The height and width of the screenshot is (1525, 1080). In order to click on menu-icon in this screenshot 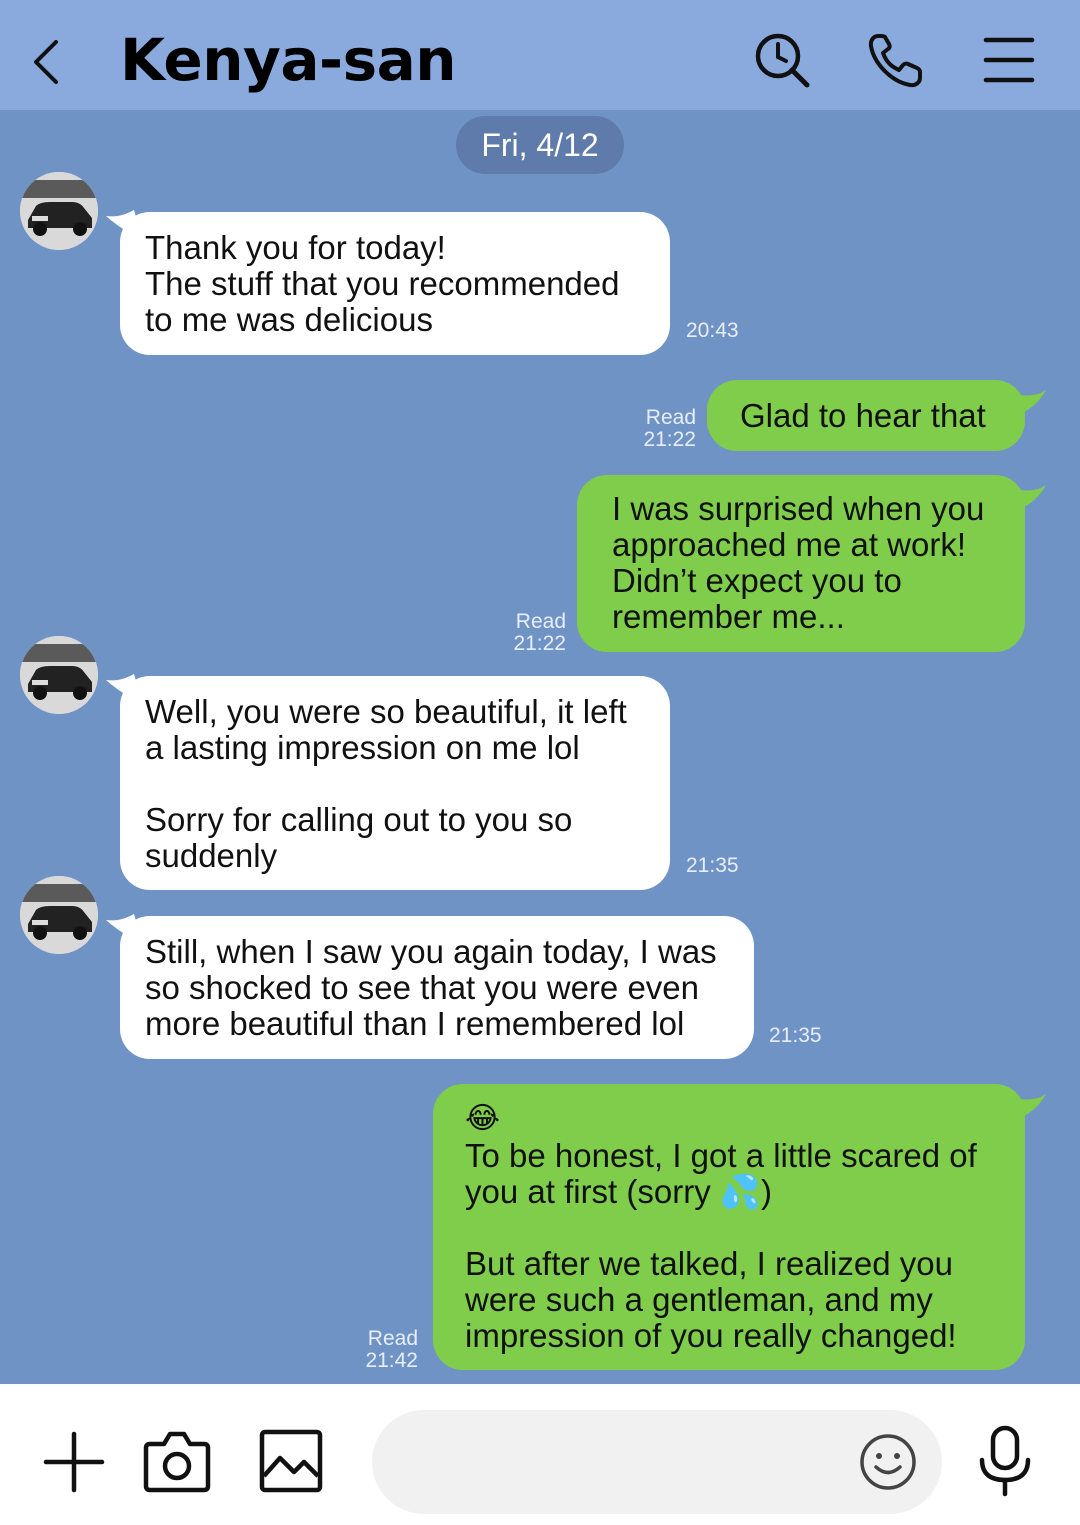, I will do `click(1010, 60)`.